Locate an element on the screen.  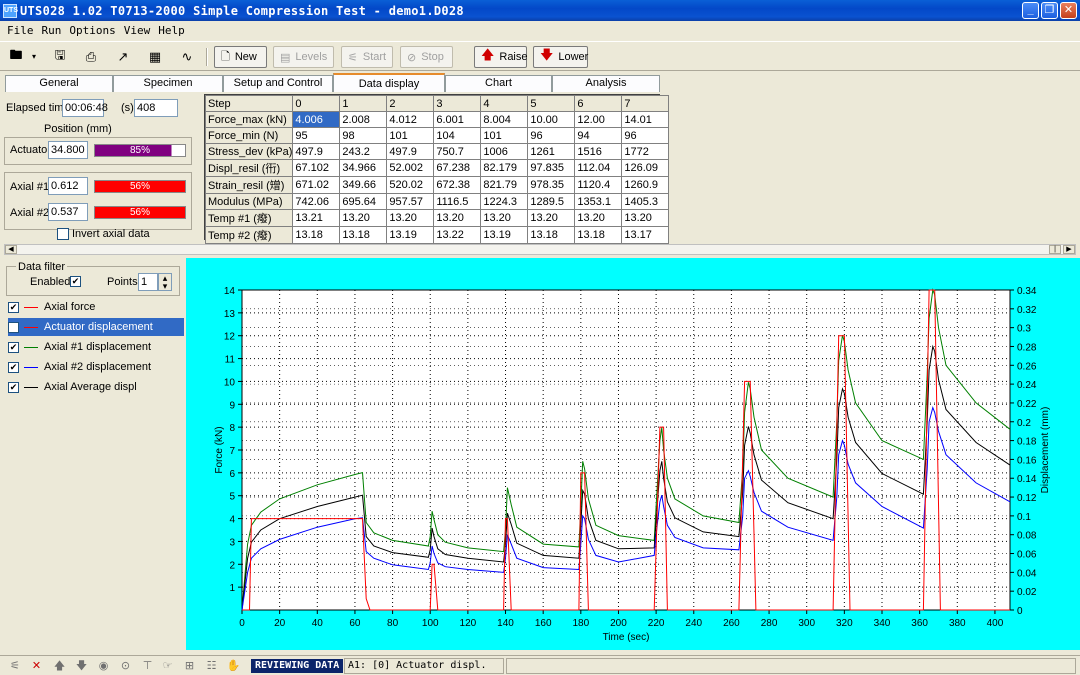
up-arrow-icon: 🡅 is located at coordinates (59, 666).